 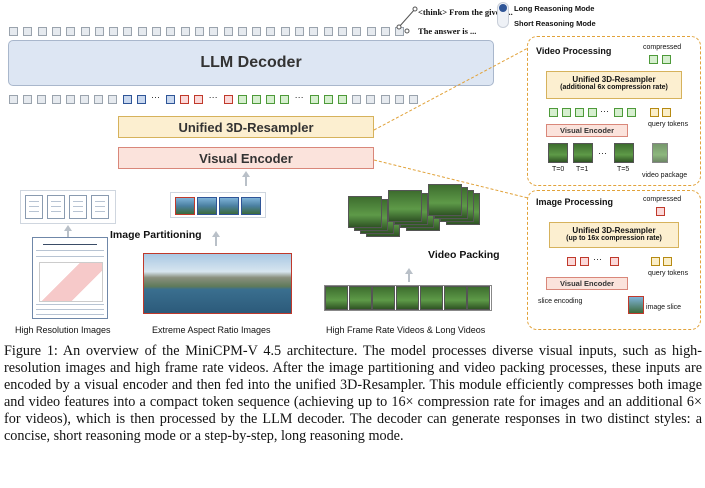 What do you see at coordinates (664, 307) in the screenshot?
I see `image-slice-label: image slice` at bounding box center [664, 307].